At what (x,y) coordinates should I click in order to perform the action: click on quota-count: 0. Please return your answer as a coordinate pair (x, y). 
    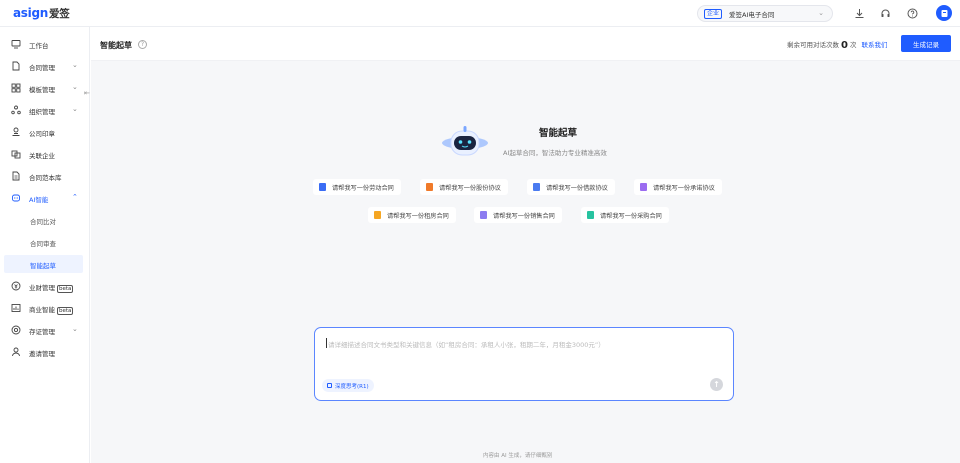
    Looking at the image, I should click on (844, 45).